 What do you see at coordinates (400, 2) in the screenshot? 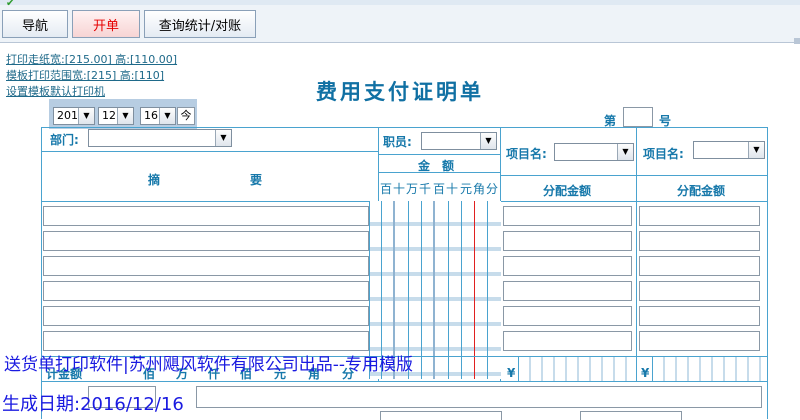
I see `top-stripe` at bounding box center [400, 2].